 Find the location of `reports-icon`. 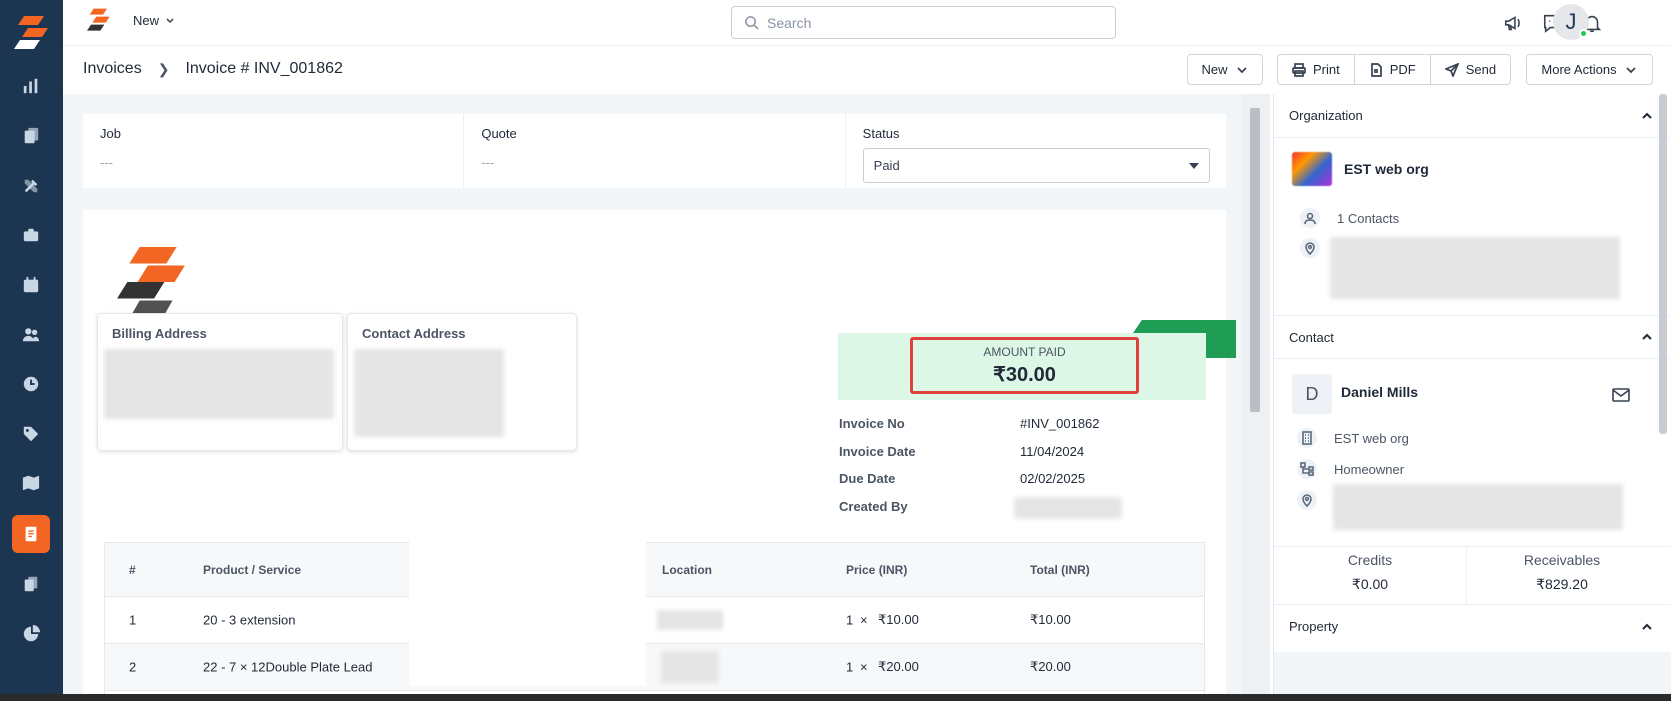

reports-icon is located at coordinates (31, 86).